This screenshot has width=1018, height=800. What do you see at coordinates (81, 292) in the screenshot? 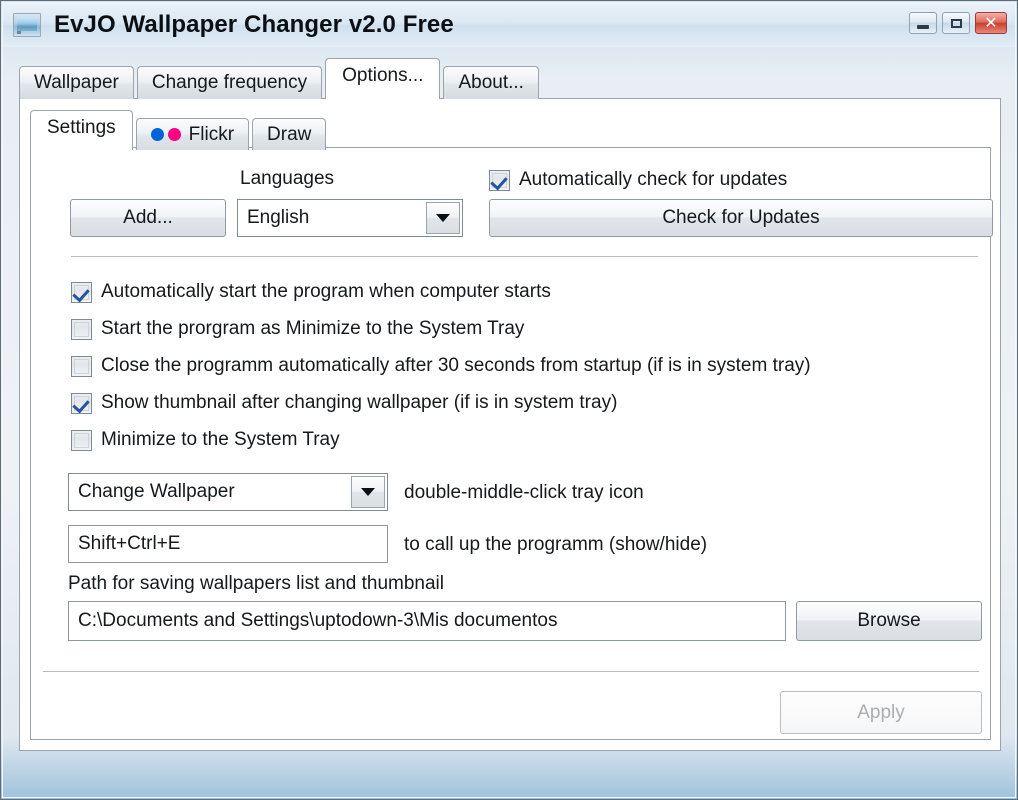
I see `option-checkbox-autostart` at bounding box center [81, 292].